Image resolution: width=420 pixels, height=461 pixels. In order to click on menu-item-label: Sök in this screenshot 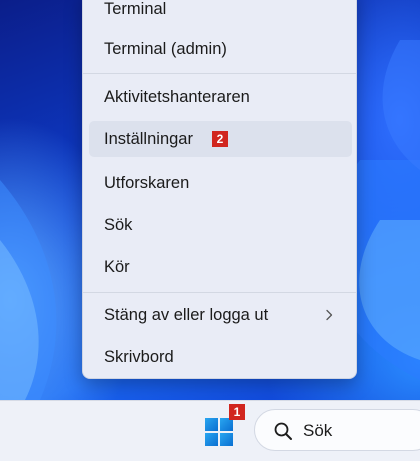, I will do `click(118, 225)`.